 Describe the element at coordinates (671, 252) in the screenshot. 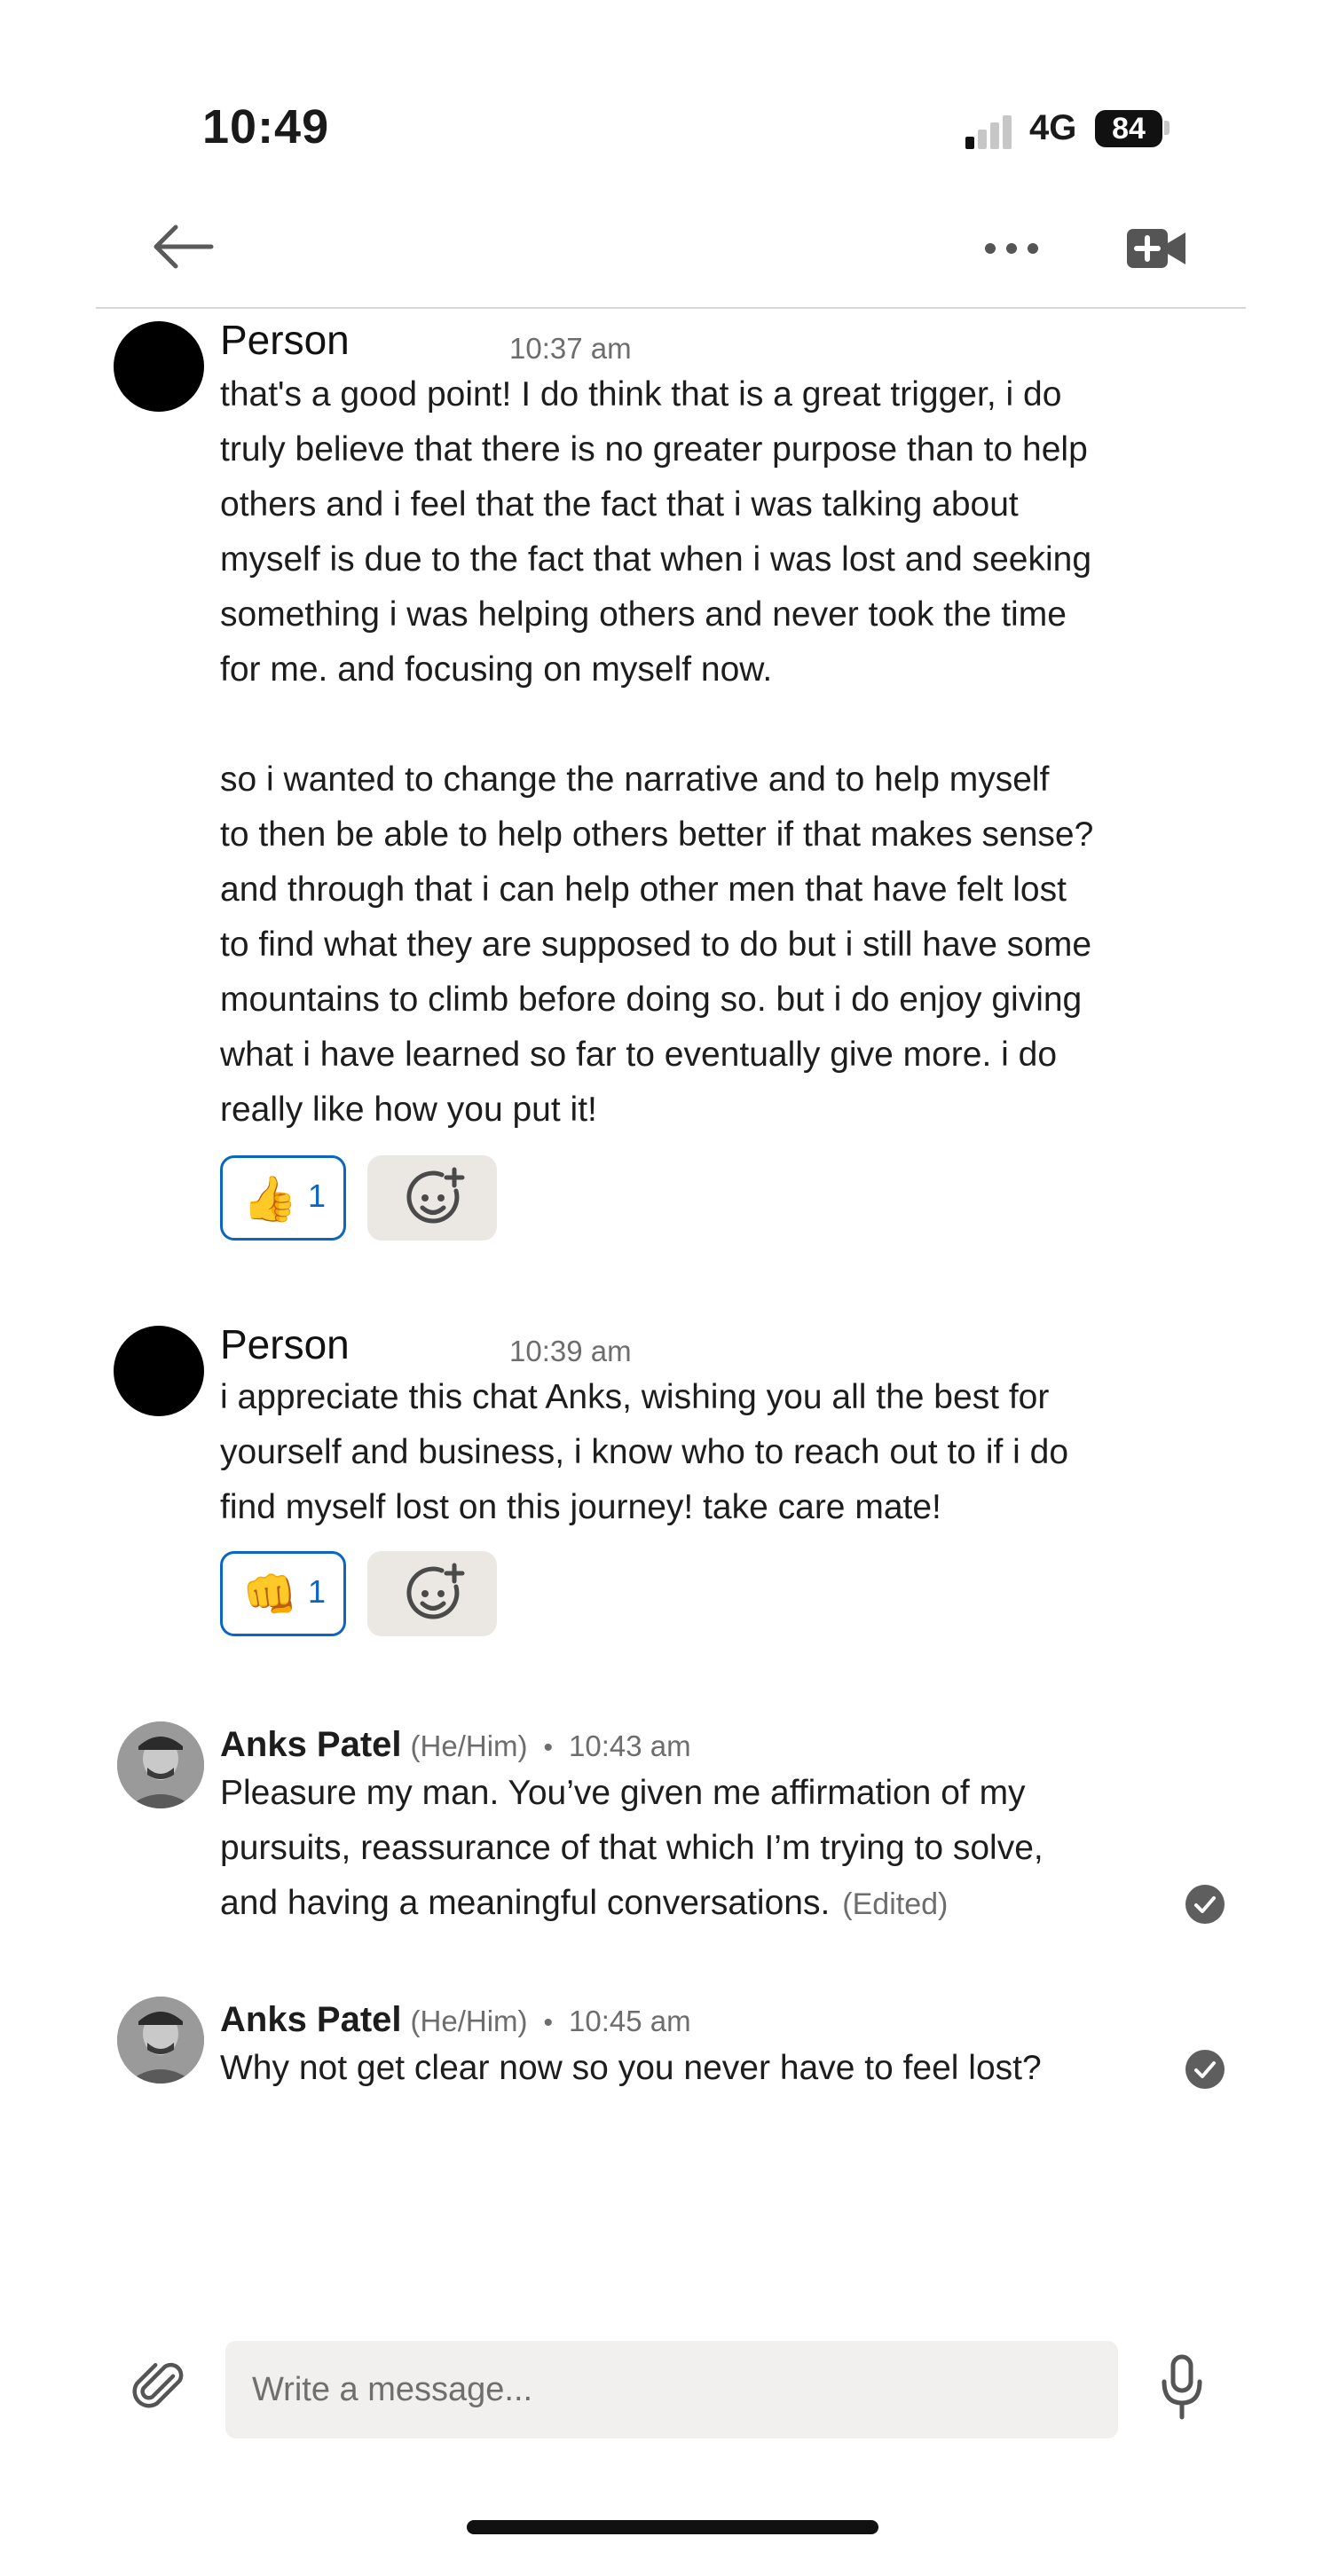

I see `conversation-header` at that location.